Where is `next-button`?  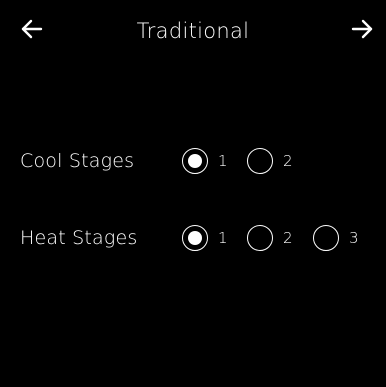 next-button is located at coordinates (364, 29).